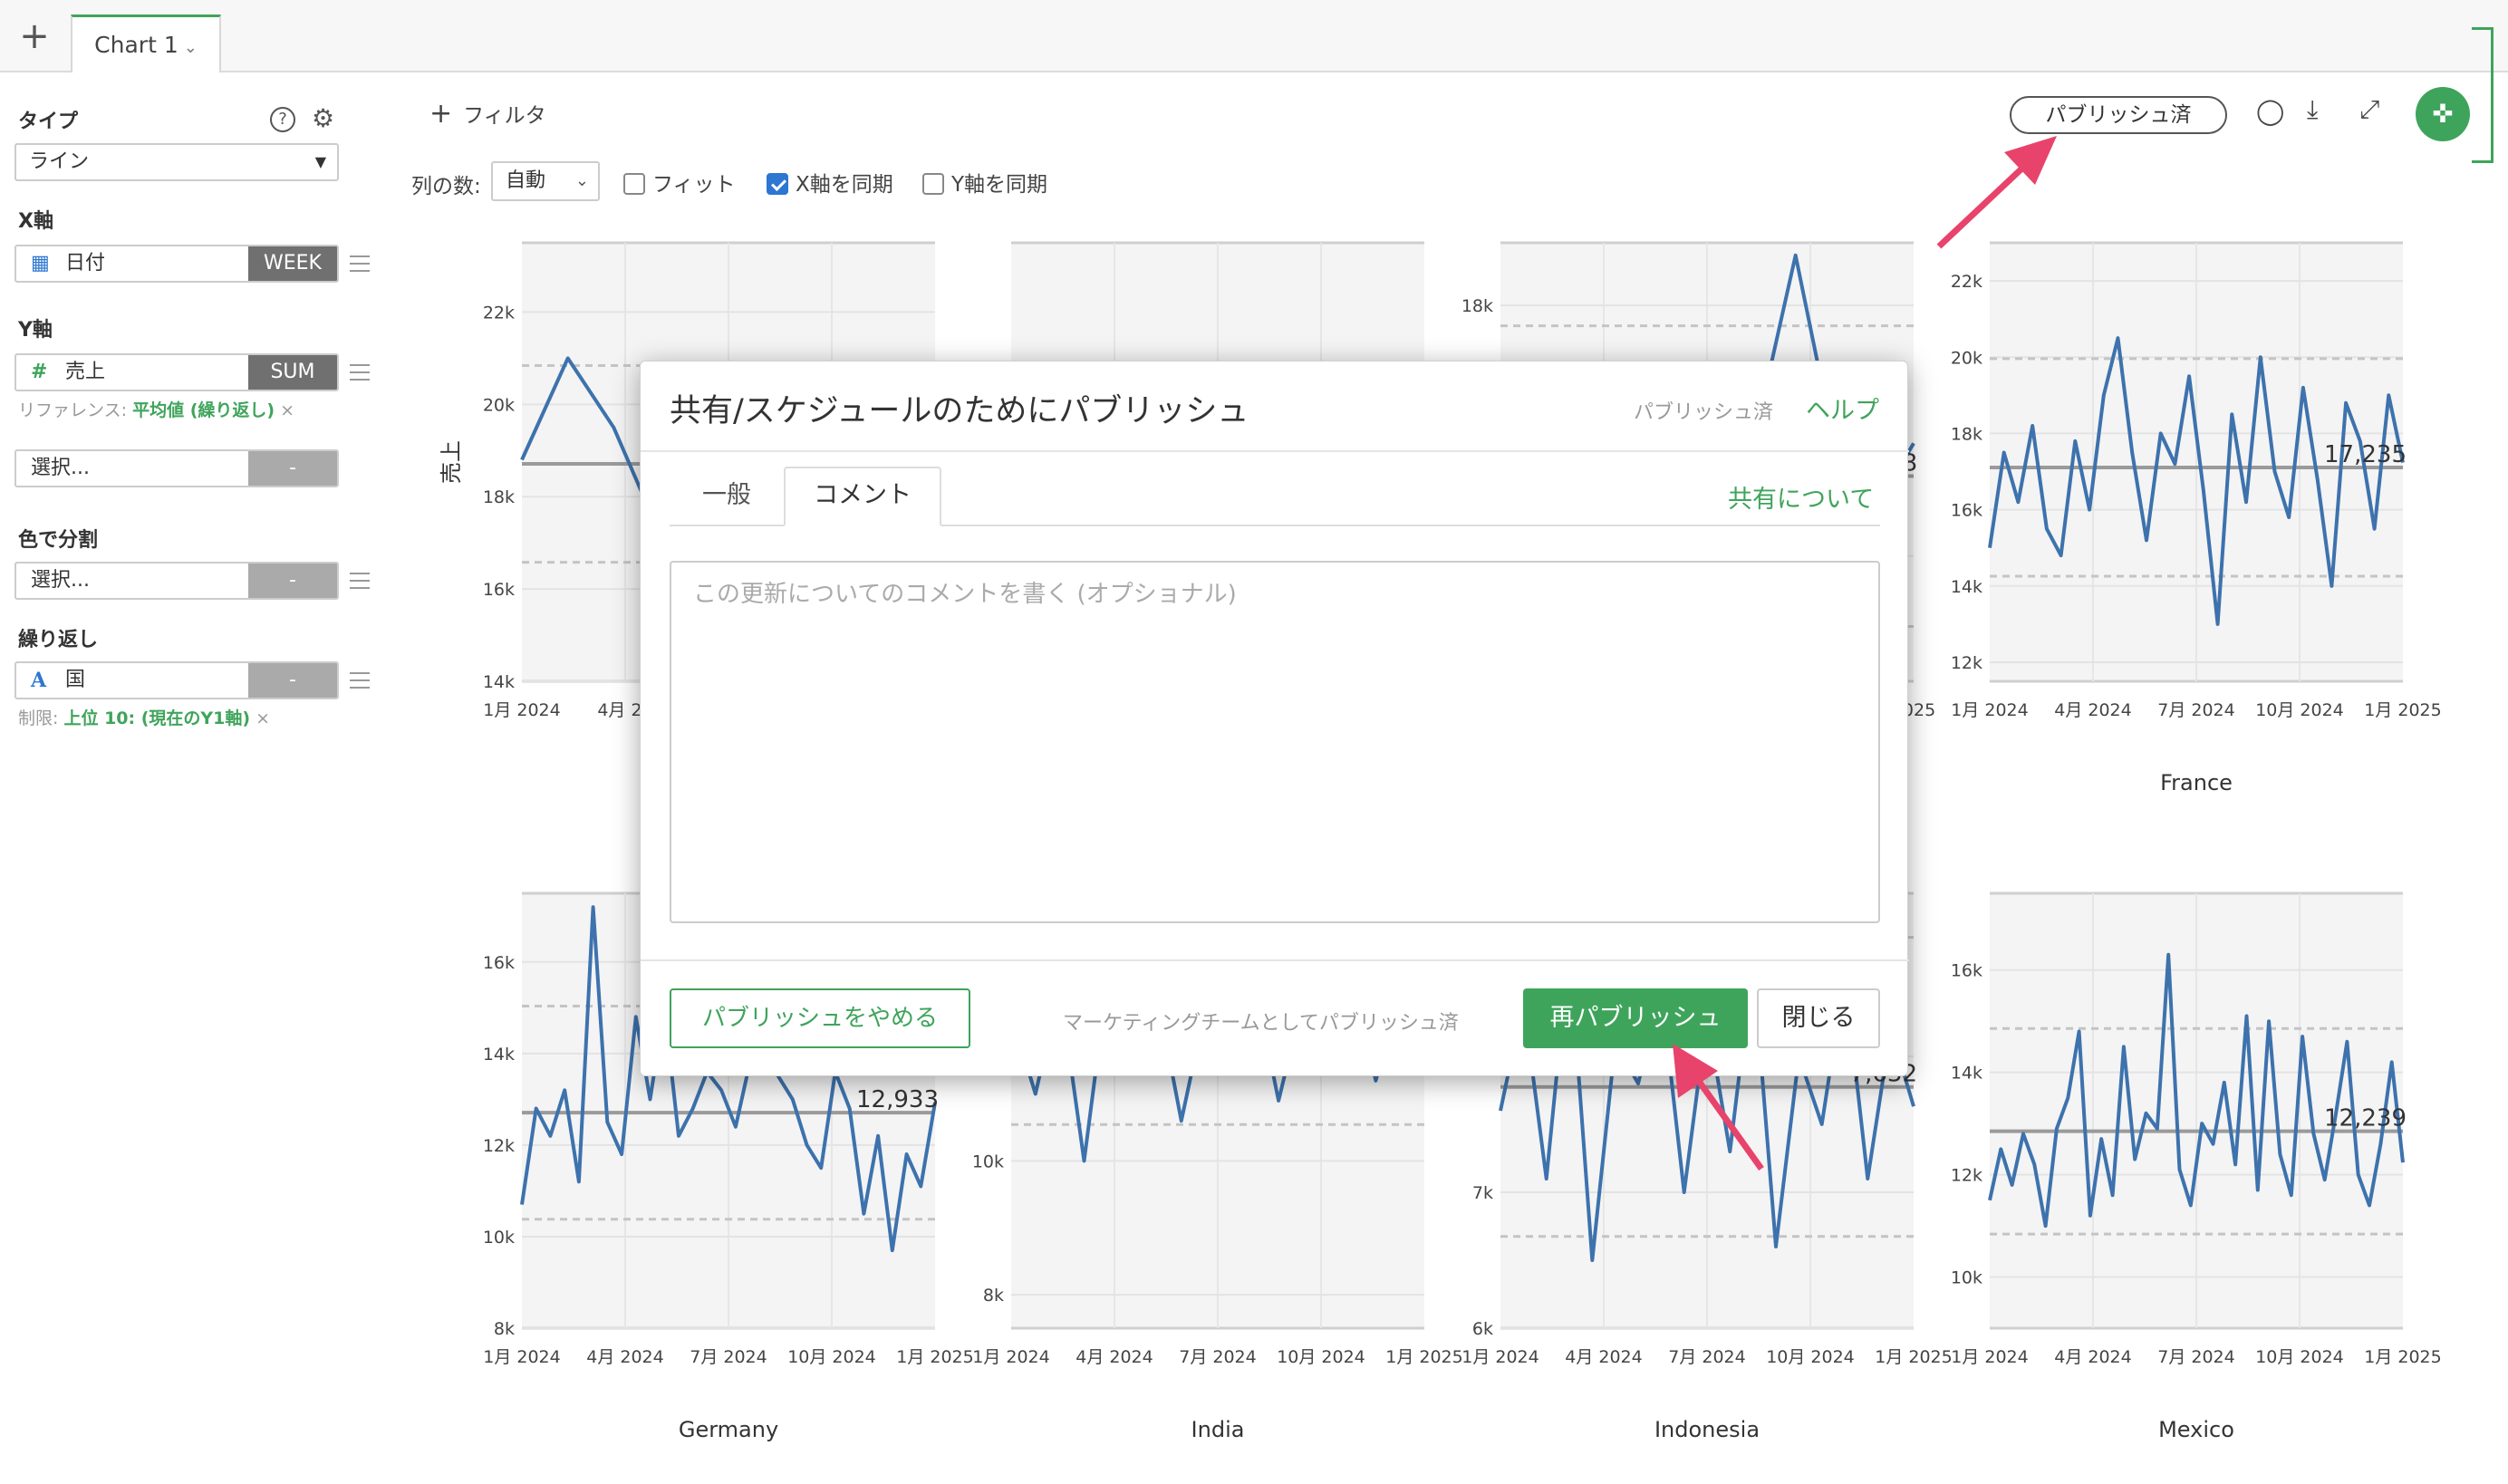 The image size is (2508, 1484). I want to click on published-as-text: マーケティングチームとしてパブリッシュ済, so click(1261, 1023).